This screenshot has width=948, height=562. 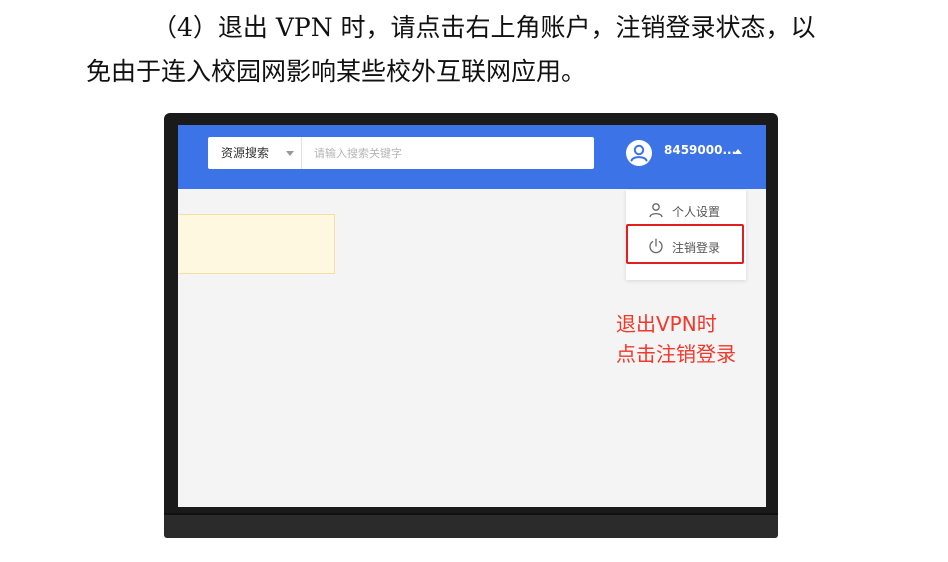 I want to click on menu-item-personal-settings: 个人设置, so click(x=686, y=211).